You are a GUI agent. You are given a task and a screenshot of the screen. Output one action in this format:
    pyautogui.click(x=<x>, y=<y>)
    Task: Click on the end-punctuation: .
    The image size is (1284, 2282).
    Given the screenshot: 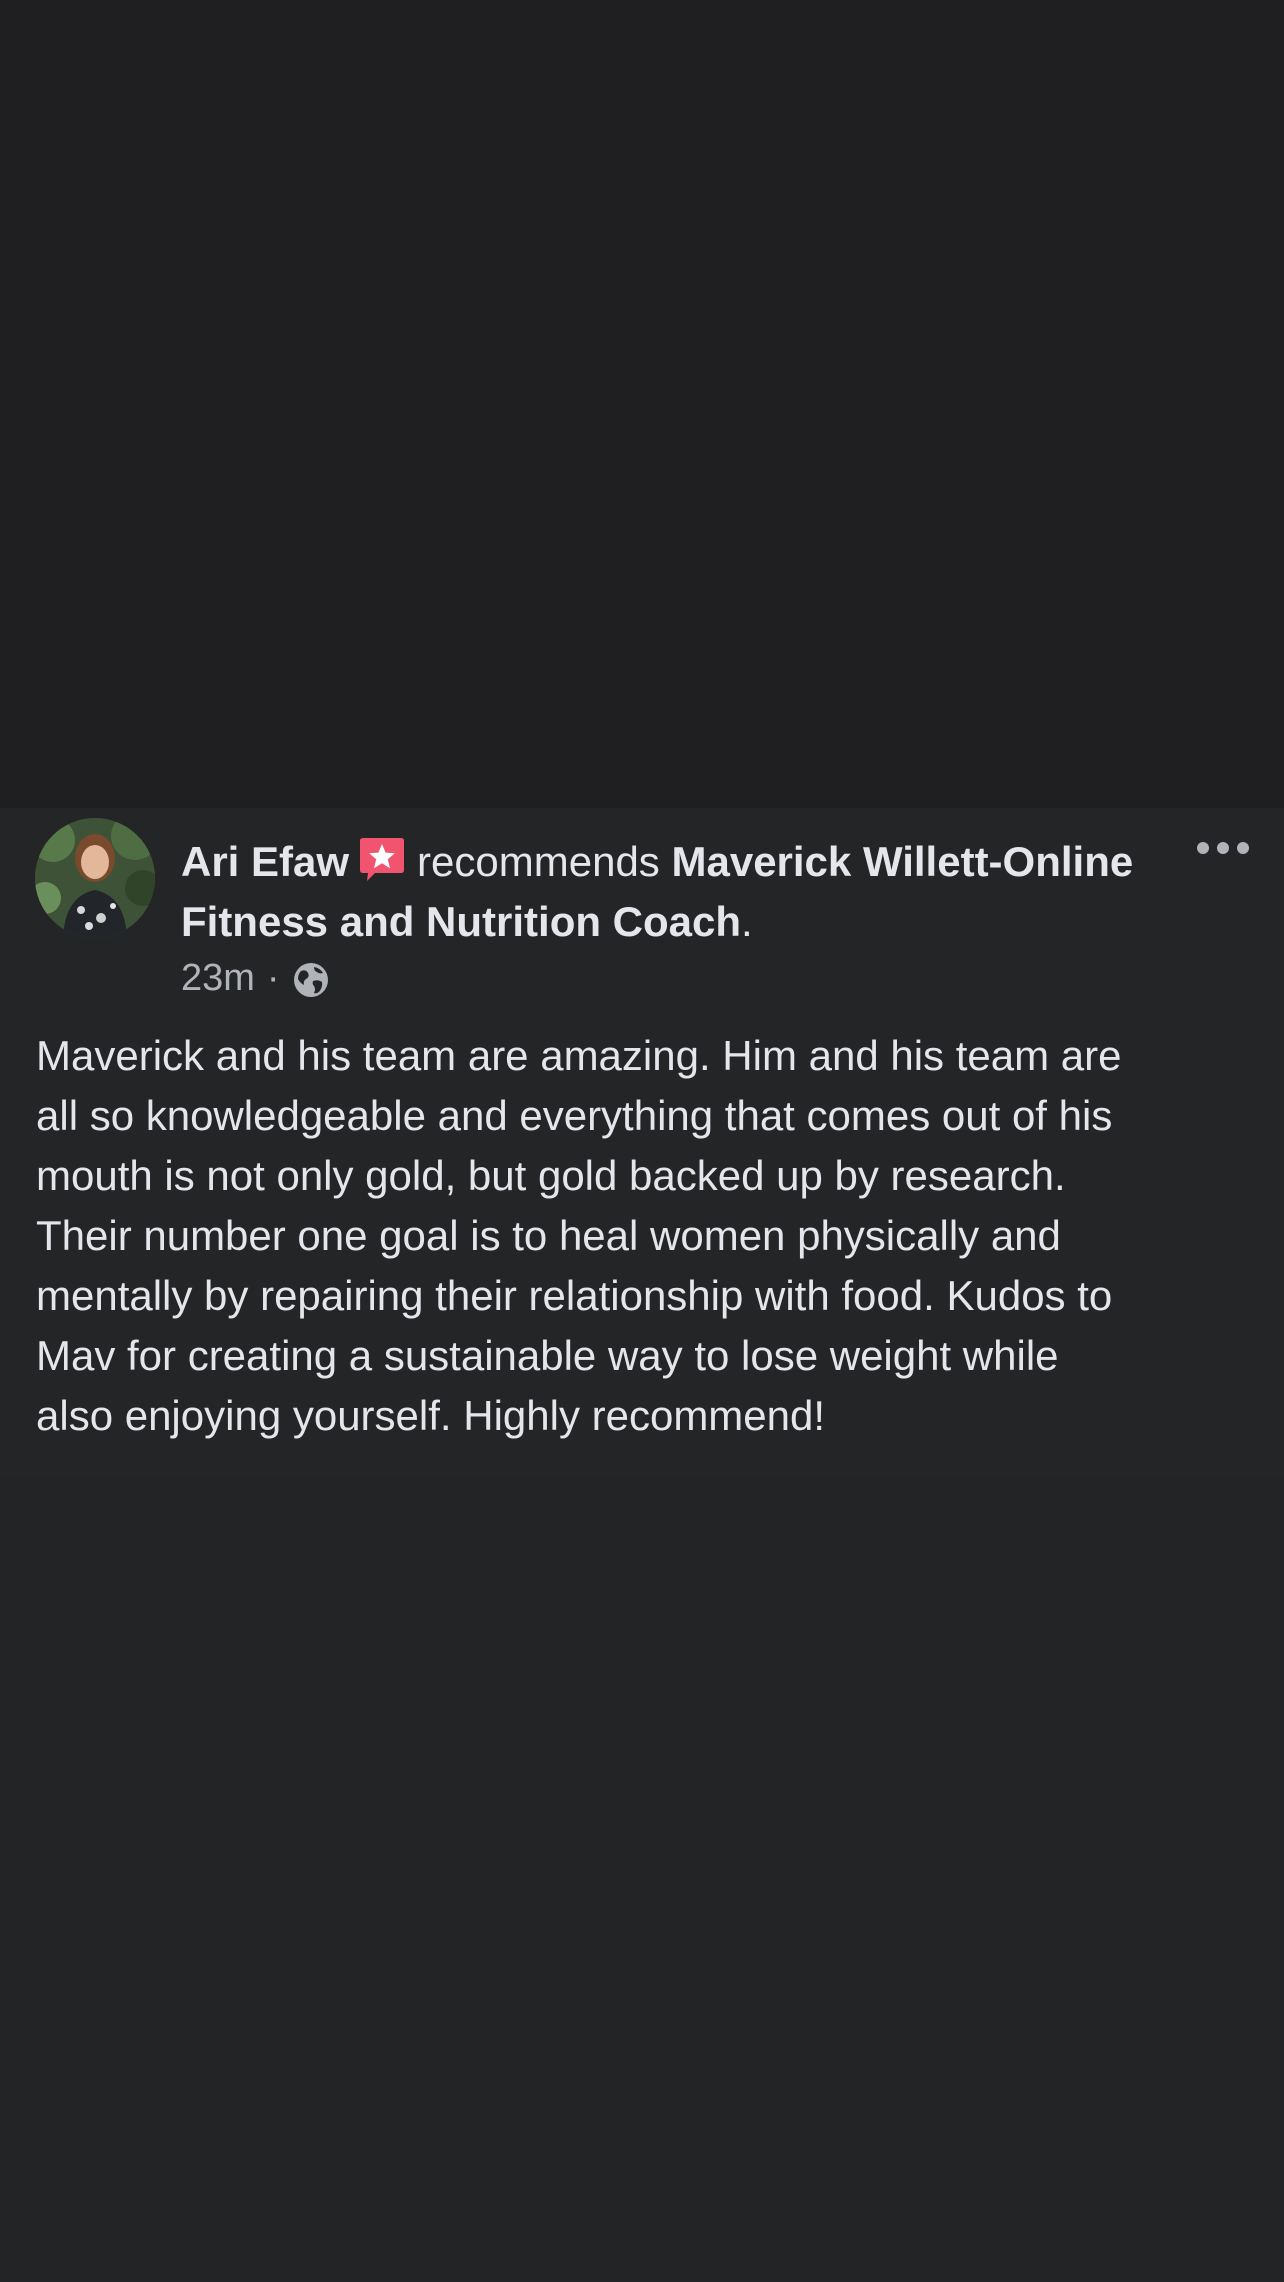 What is the action you would take?
    pyautogui.click(x=747, y=921)
    